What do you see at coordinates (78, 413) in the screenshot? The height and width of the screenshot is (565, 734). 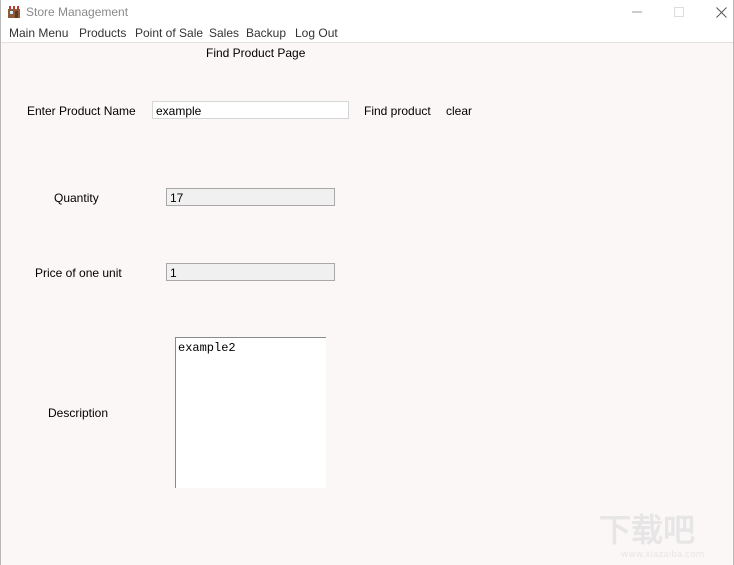 I see `description-label: Description` at bounding box center [78, 413].